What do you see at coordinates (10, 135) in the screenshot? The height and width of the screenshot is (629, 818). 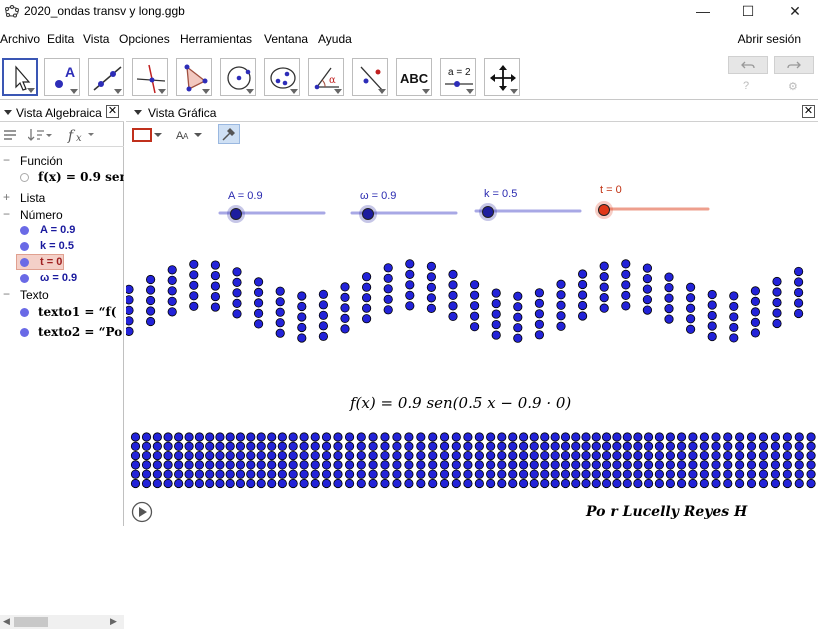 I see `style-bar-icon` at bounding box center [10, 135].